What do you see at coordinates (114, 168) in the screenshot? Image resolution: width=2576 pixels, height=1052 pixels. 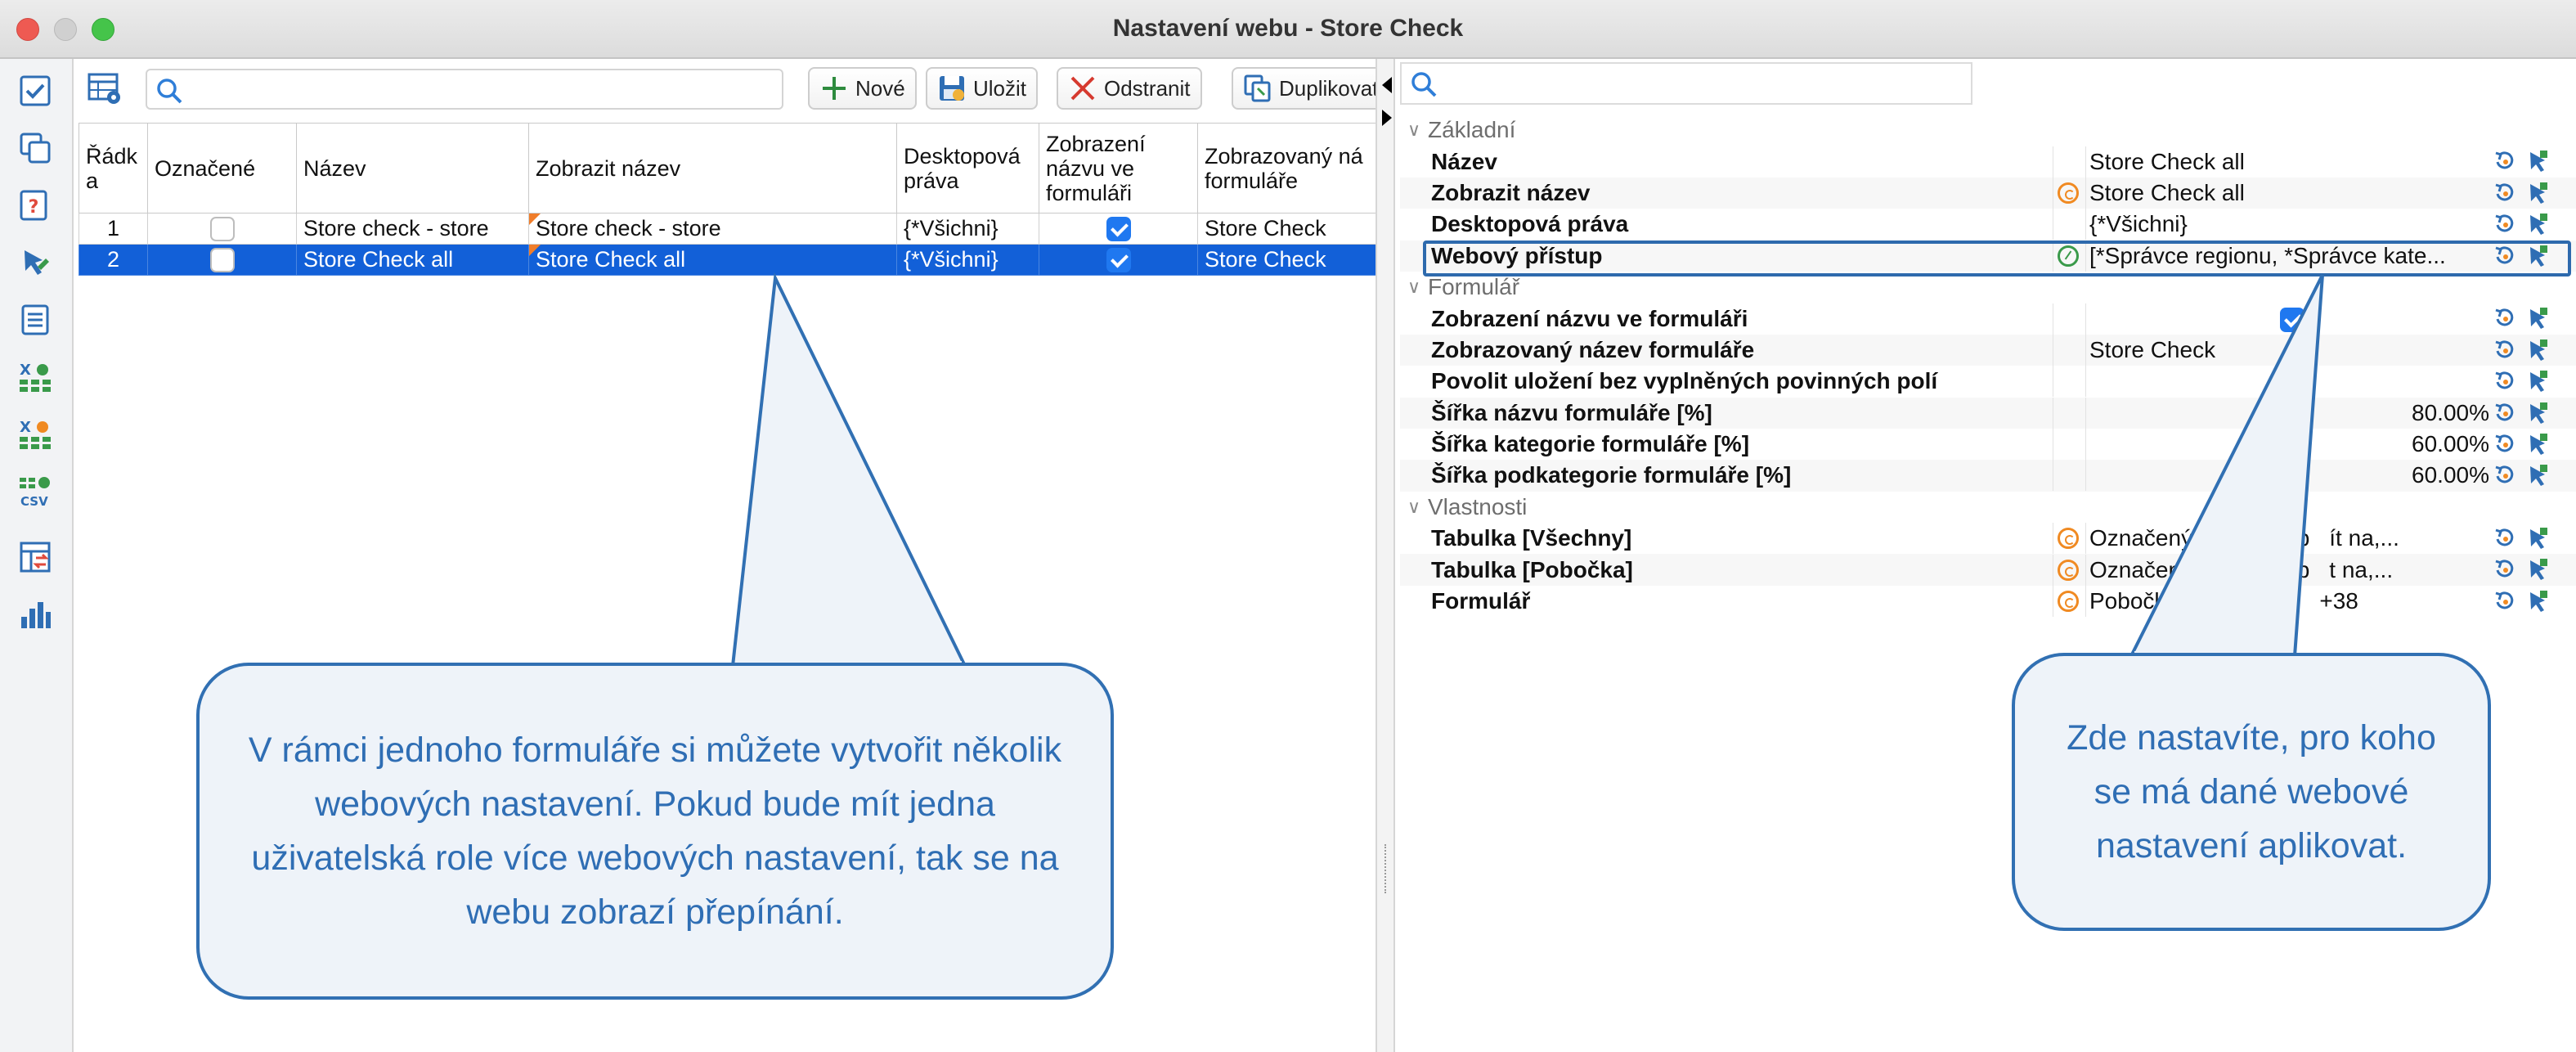 I see `column-header-row: Řádk a` at bounding box center [114, 168].